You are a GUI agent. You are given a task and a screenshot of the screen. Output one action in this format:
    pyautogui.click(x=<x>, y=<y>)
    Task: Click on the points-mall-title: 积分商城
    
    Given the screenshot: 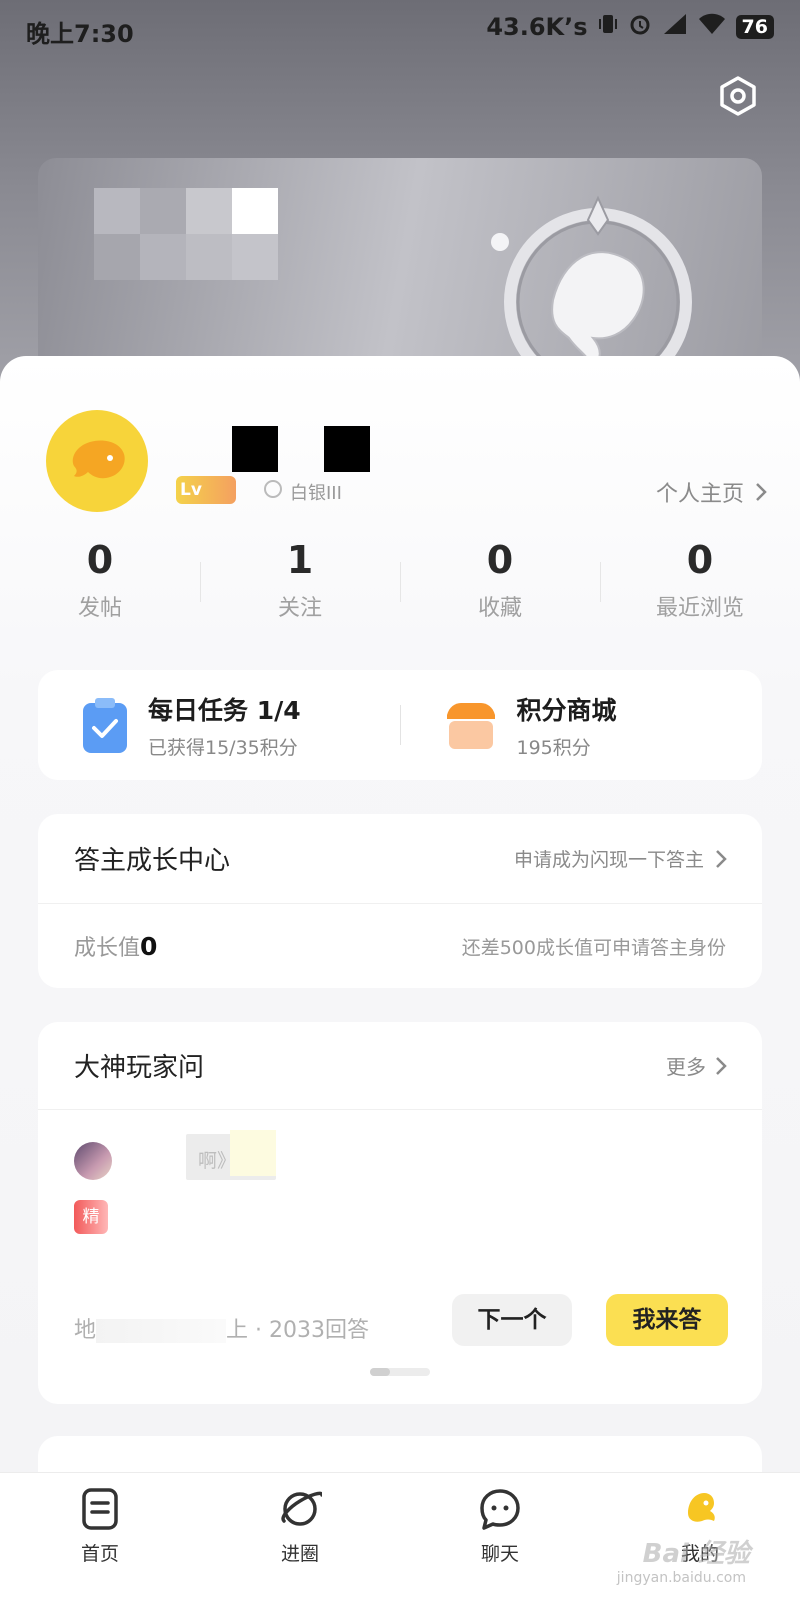 What is the action you would take?
    pyautogui.click(x=566, y=710)
    